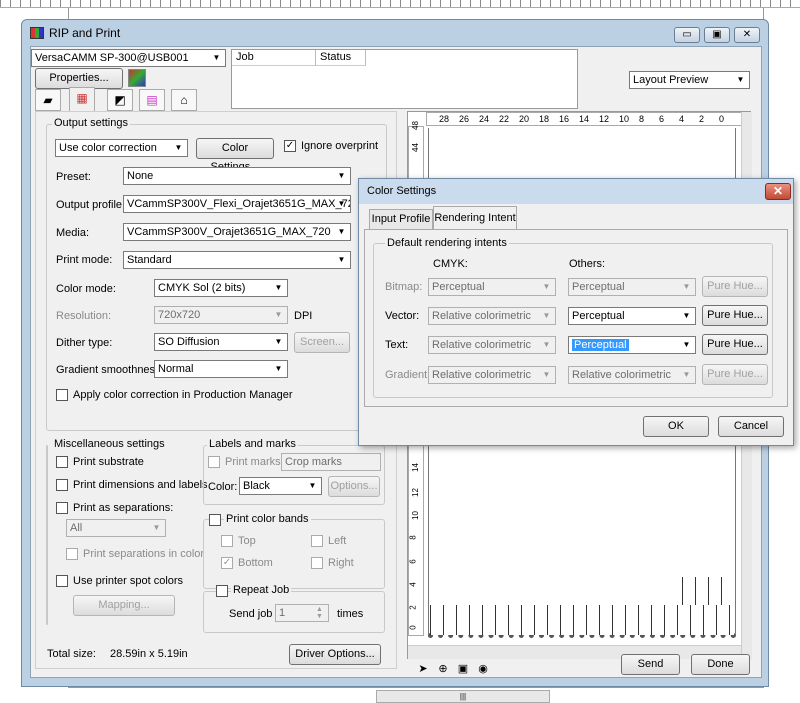  What do you see at coordinates (274, 58) in the screenshot?
I see `job-column-header: Job` at bounding box center [274, 58].